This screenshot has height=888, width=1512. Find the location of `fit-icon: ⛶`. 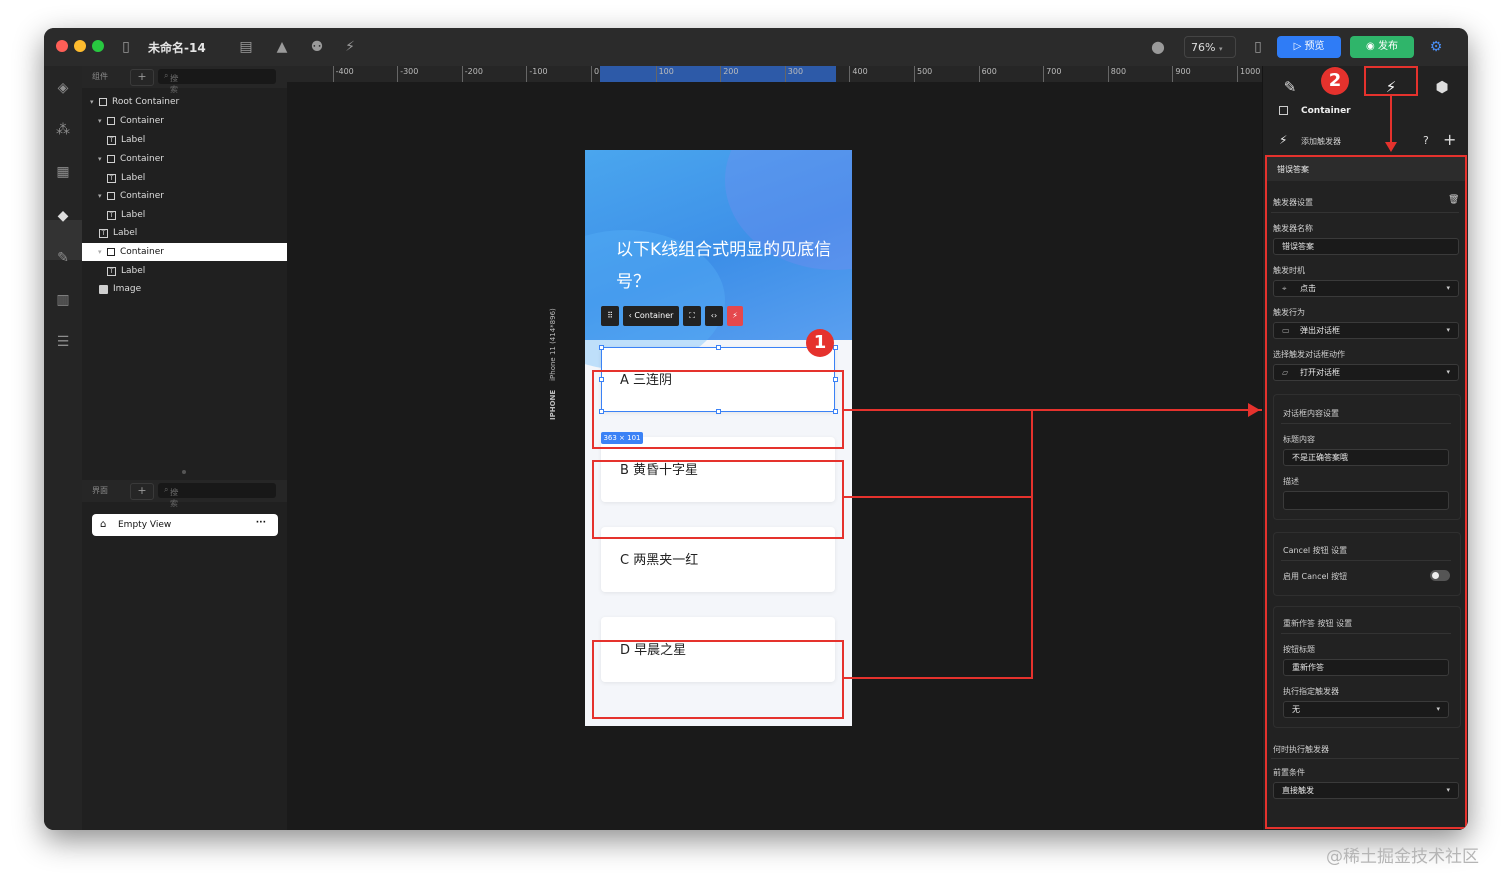

fit-icon: ⛶ is located at coordinates (692, 316).